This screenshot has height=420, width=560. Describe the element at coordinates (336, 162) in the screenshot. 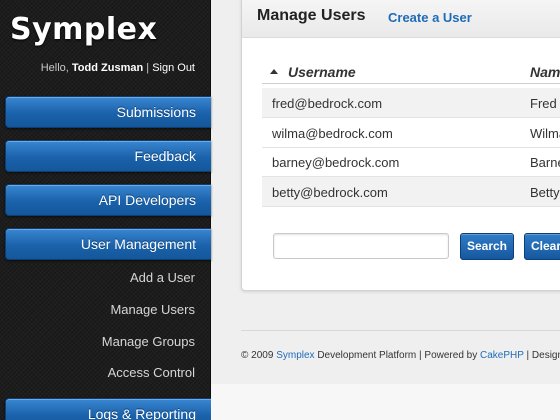

I see `cell-username: barney@bedrock.com` at that location.